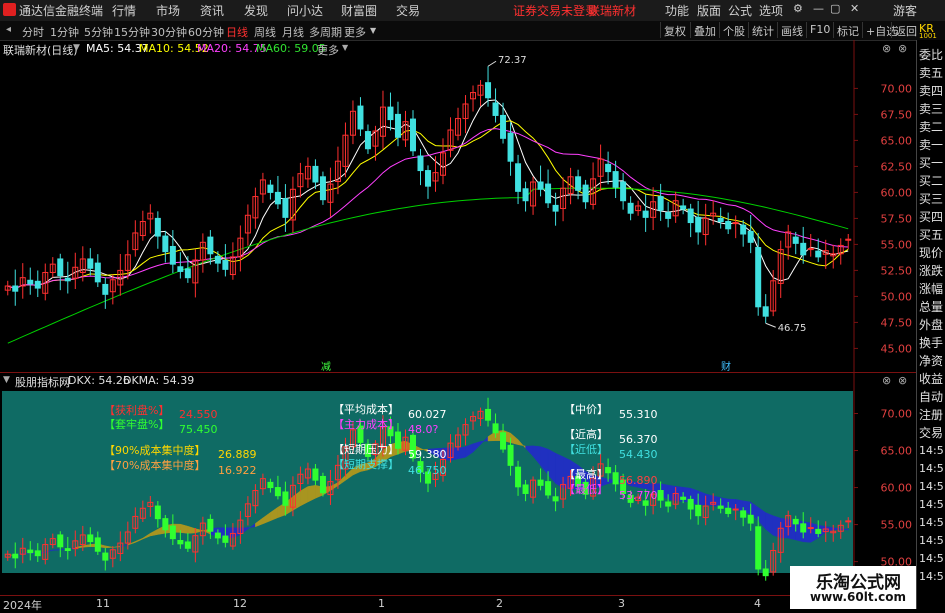  Describe the element at coordinates (677, 10) in the screenshot. I see `menu-gongneng: 功能` at that location.